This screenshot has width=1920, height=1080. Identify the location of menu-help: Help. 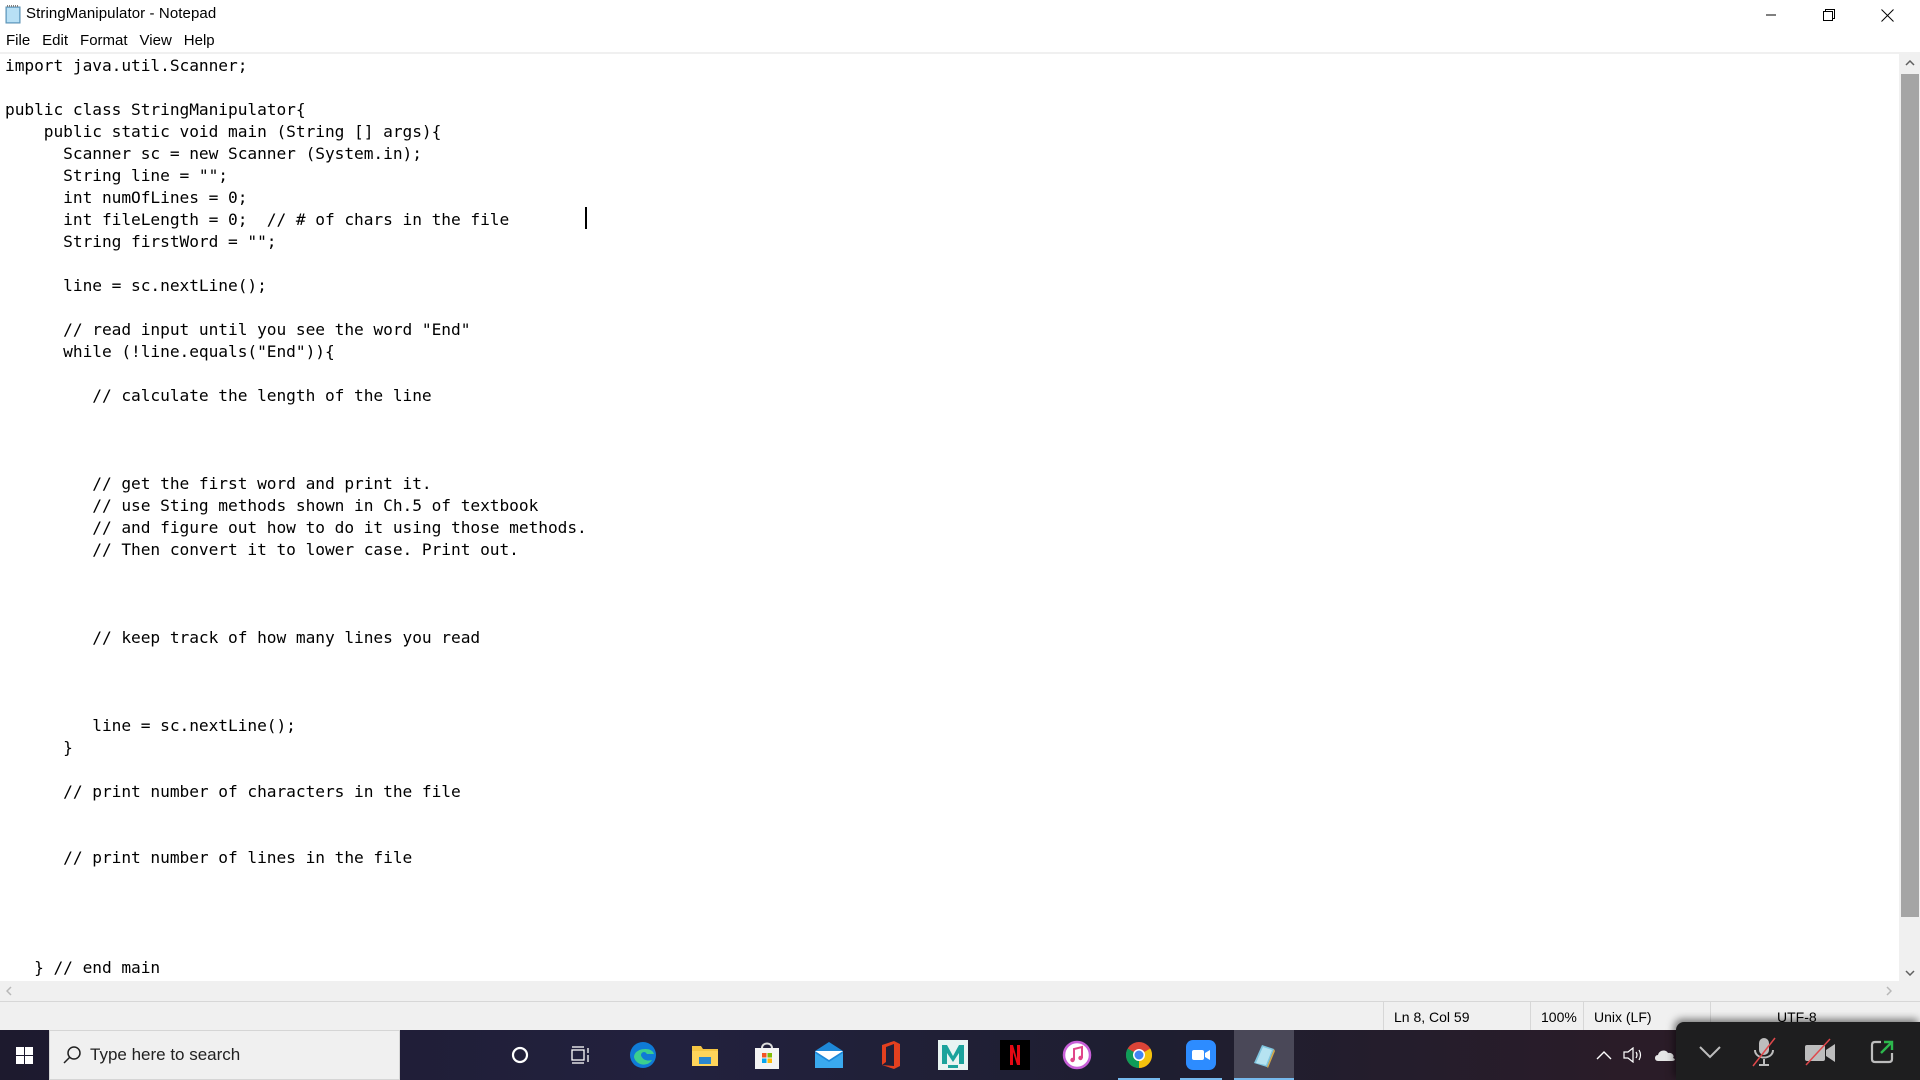
(199, 41).